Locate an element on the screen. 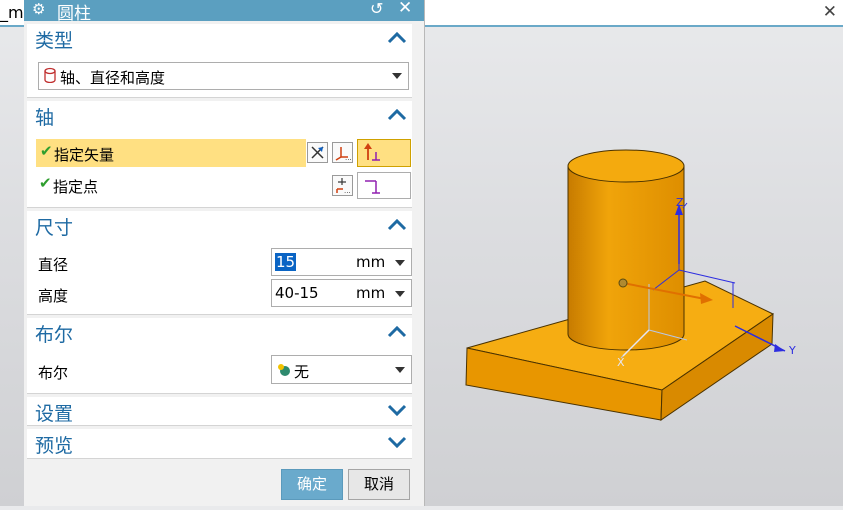  boolean-value: 无 is located at coordinates (302, 372).